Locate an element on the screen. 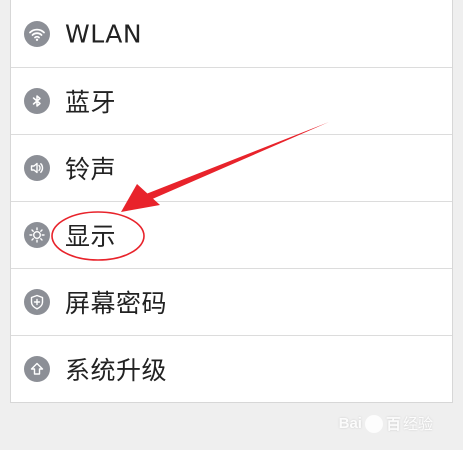  settings-item-label: 蓝牙 is located at coordinates (91, 102).